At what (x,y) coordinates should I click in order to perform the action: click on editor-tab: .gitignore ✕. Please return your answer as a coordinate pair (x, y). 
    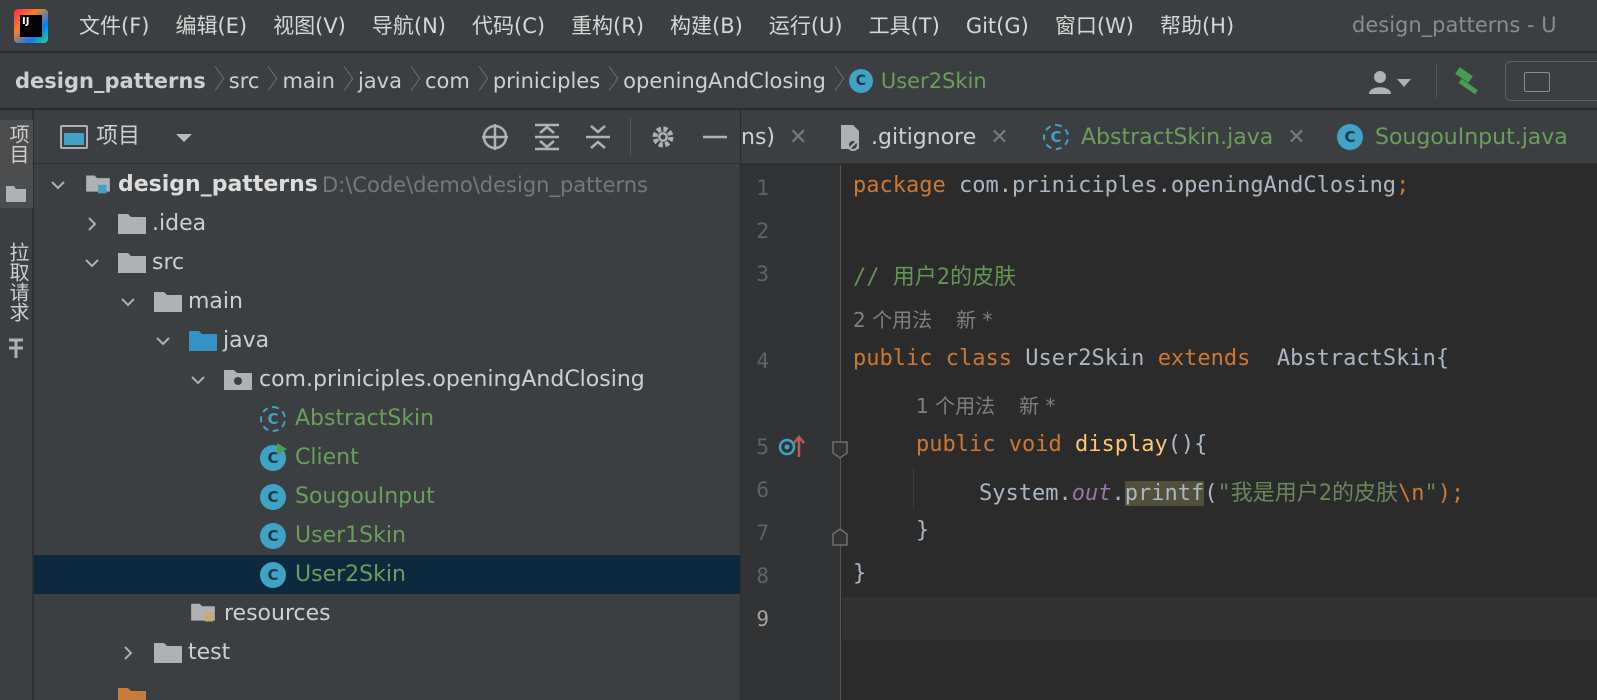
    Looking at the image, I should click on (923, 137).